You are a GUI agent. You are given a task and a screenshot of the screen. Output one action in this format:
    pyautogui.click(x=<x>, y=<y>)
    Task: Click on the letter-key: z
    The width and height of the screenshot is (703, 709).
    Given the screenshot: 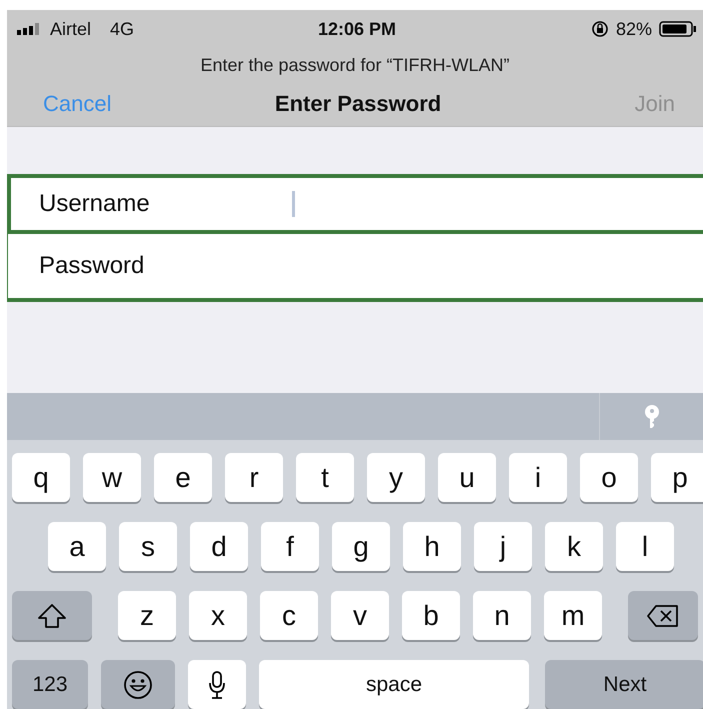 What is the action you would take?
    pyautogui.click(x=147, y=615)
    